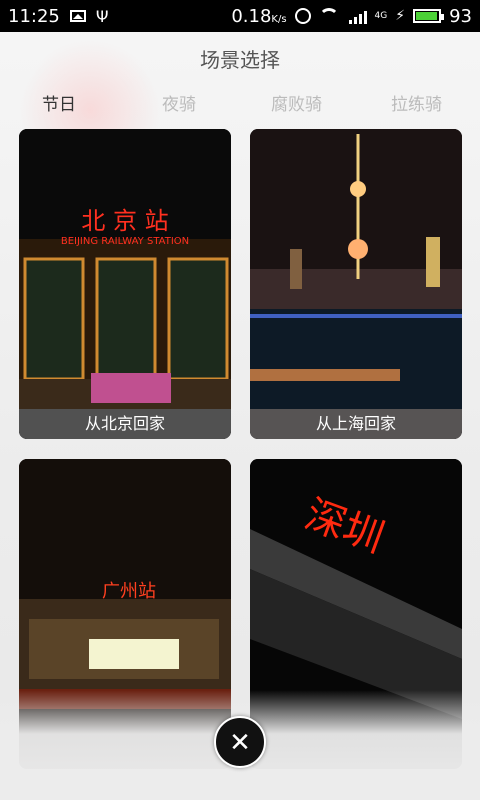 The image size is (480, 800). Describe the element at coordinates (125, 424) in the screenshot. I see `scene-caption: 从北京回家` at that location.